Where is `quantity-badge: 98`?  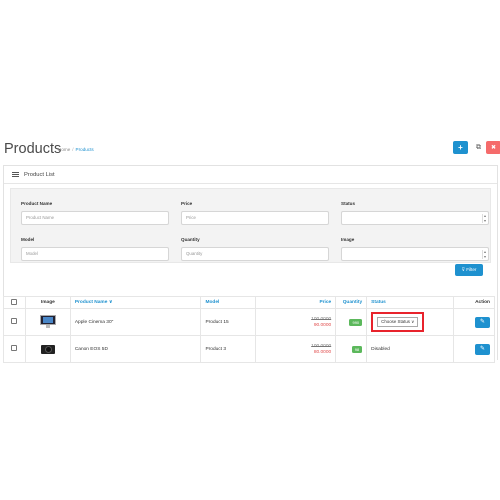 quantity-badge: 98 is located at coordinates (357, 349).